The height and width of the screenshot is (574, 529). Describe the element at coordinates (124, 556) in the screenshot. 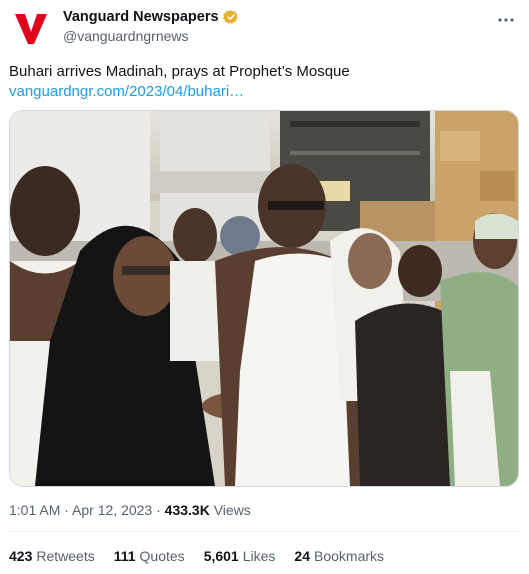

I see `quotes-count: 111` at that location.